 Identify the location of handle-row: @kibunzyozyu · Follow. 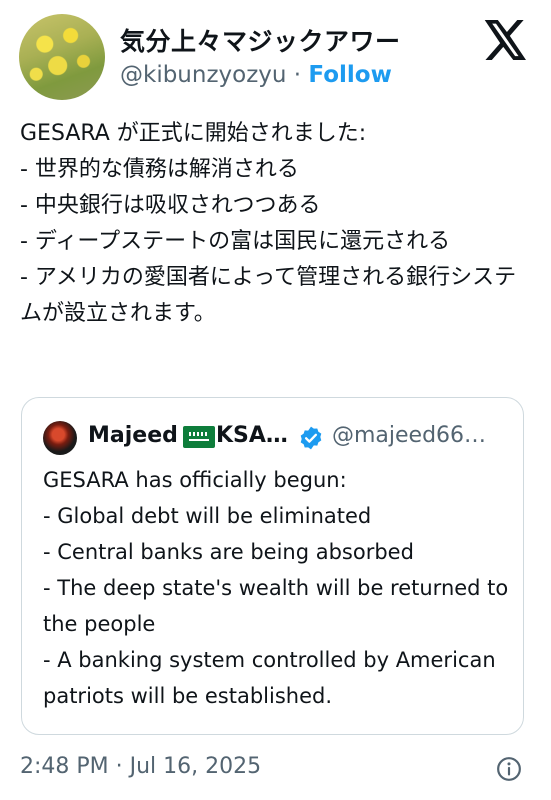
(256, 75).